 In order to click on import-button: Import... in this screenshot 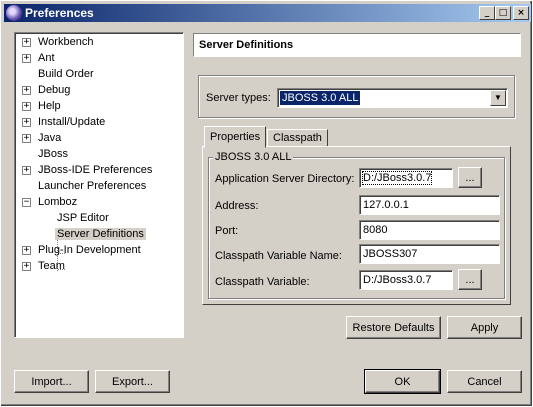, I will do `click(51, 381)`.